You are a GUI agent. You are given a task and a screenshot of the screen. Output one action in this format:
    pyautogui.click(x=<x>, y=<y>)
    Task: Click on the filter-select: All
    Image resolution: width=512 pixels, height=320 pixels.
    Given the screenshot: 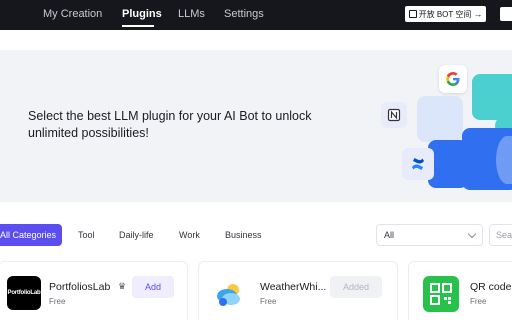 What is the action you would take?
    pyautogui.click(x=429, y=235)
    